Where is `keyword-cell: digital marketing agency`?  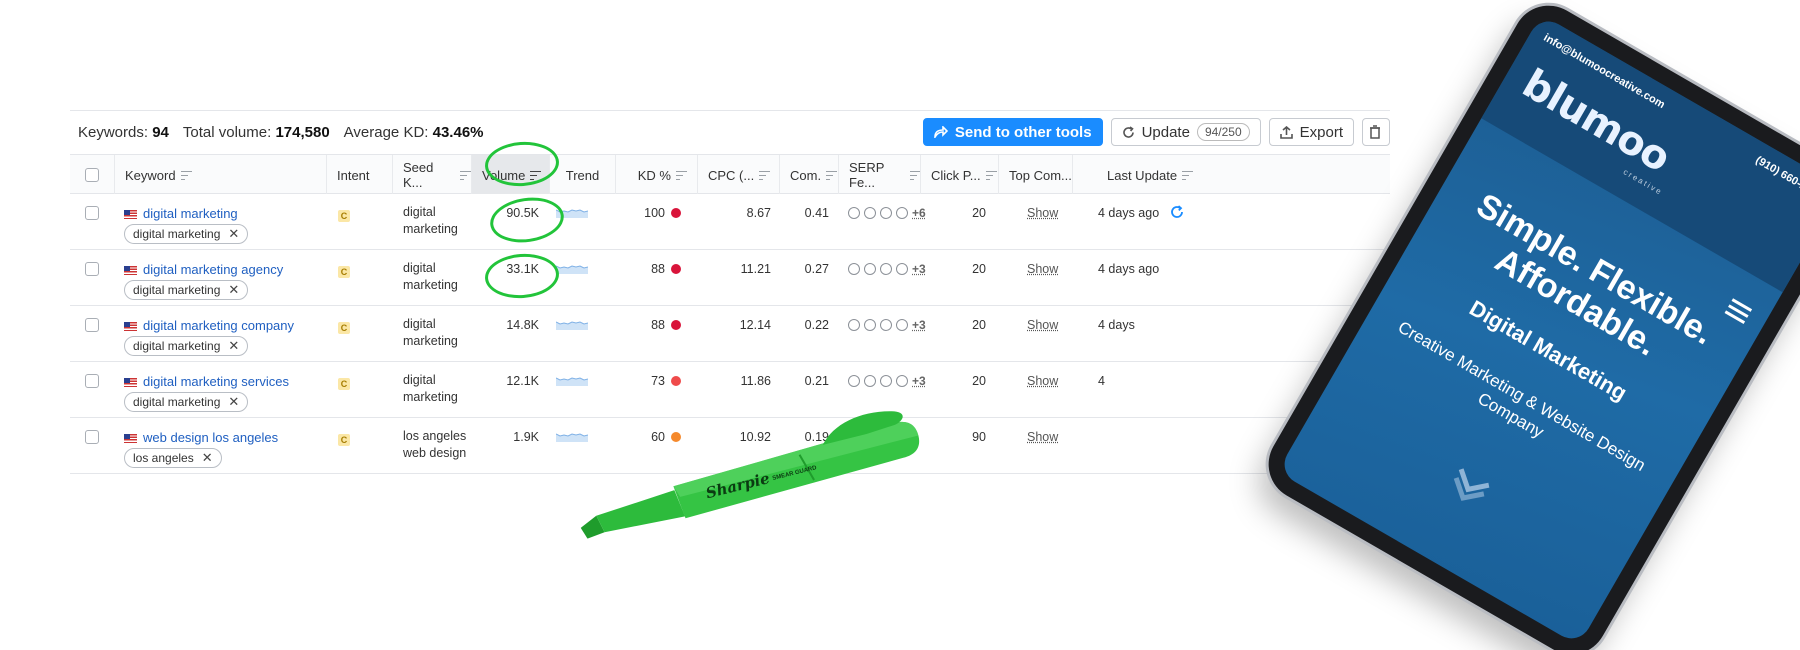
keyword-cell: digital marketing agency is located at coordinates (203, 269).